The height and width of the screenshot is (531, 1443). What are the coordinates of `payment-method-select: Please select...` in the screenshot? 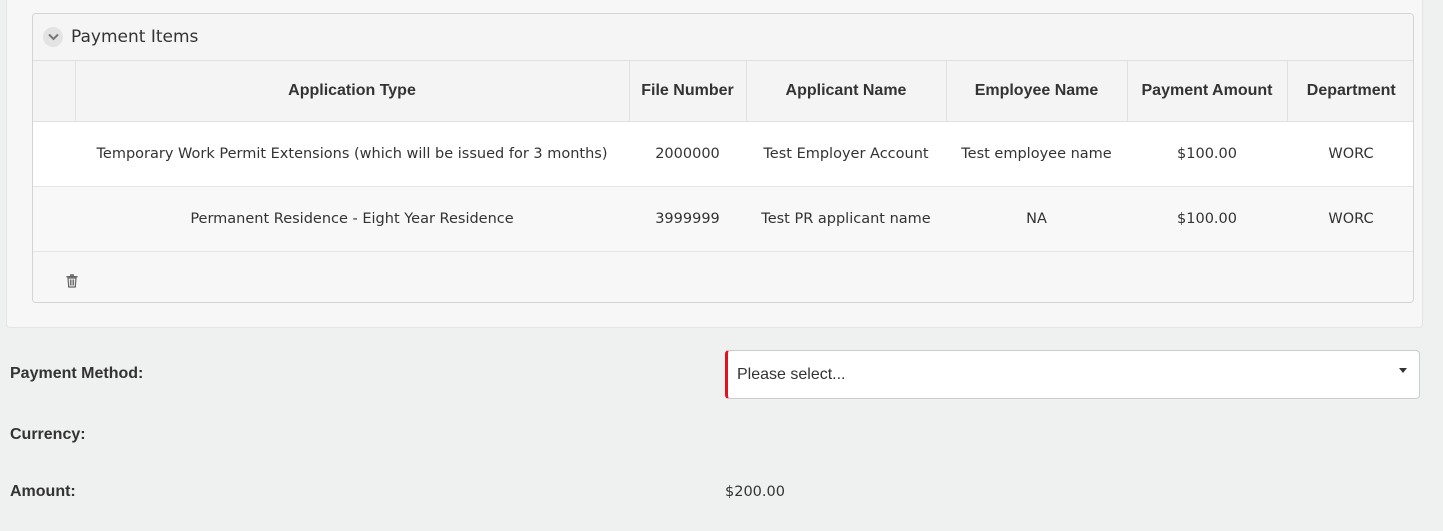 It's located at (1072, 374).